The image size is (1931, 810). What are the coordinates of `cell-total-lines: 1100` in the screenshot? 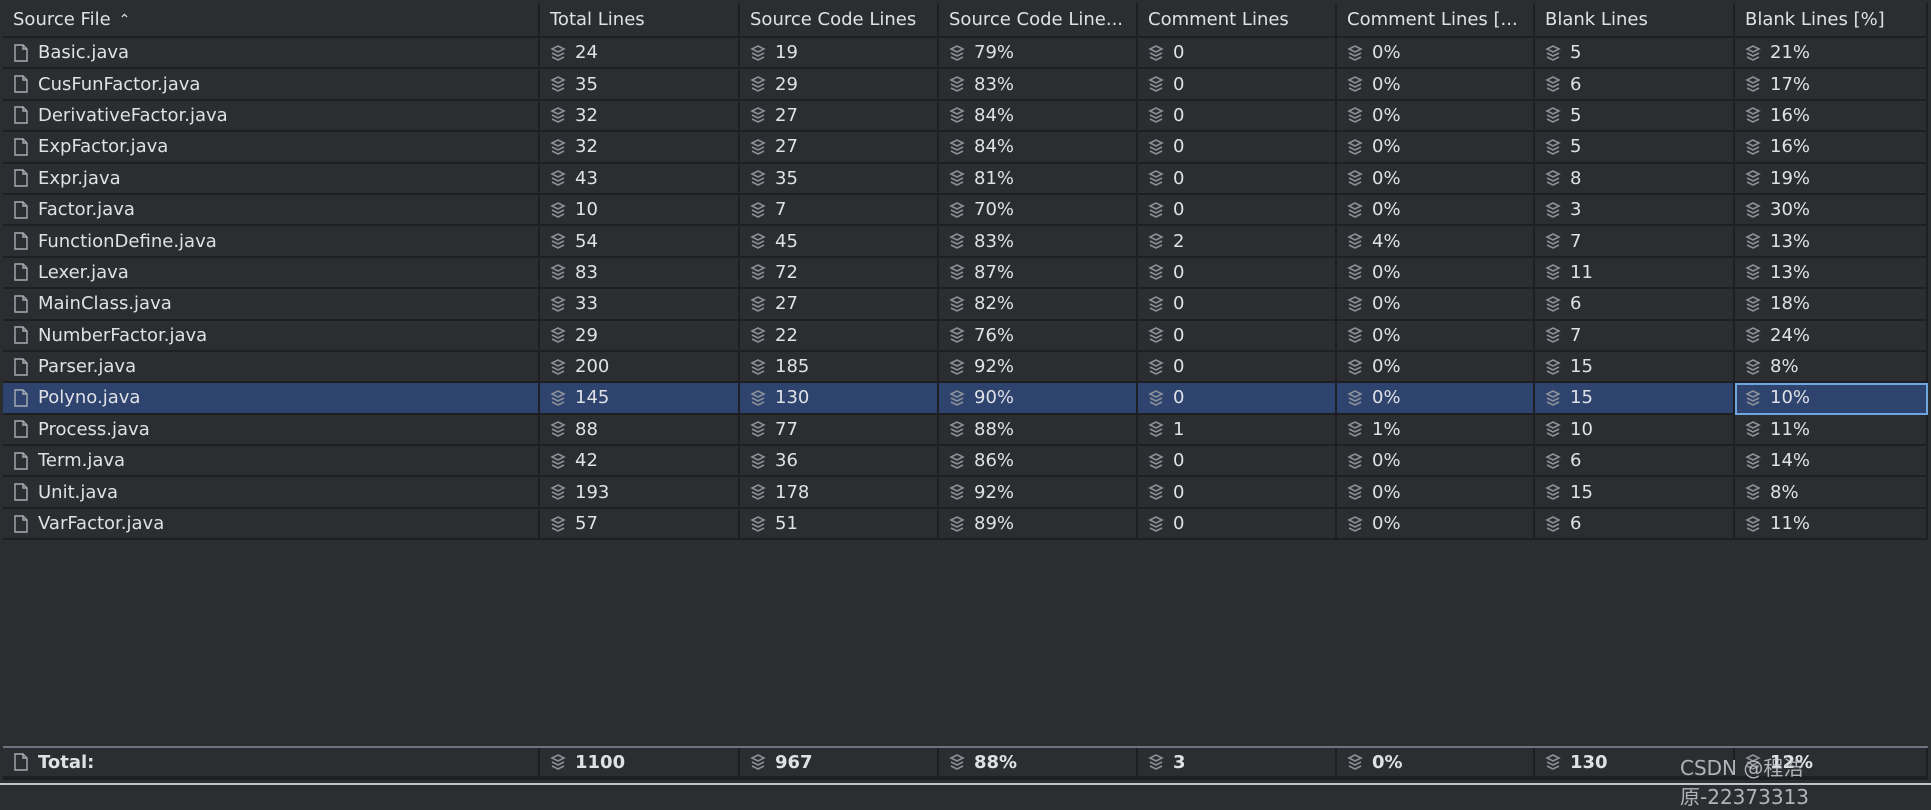 It's located at (640, 763).